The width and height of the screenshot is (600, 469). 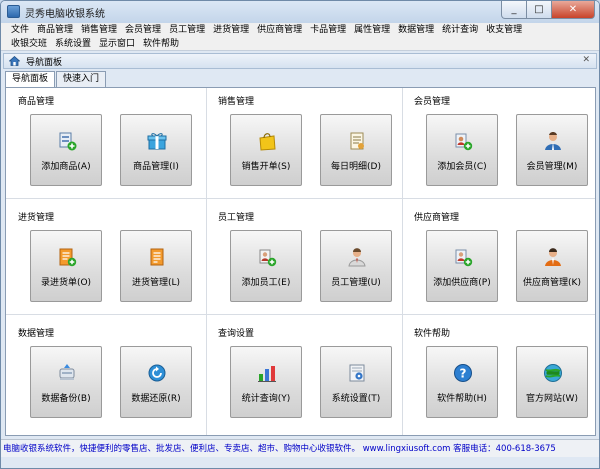 I want to click on title-bar: 灵秀电脑收银系统 _ □ ✕, so click(x=300, y=12).